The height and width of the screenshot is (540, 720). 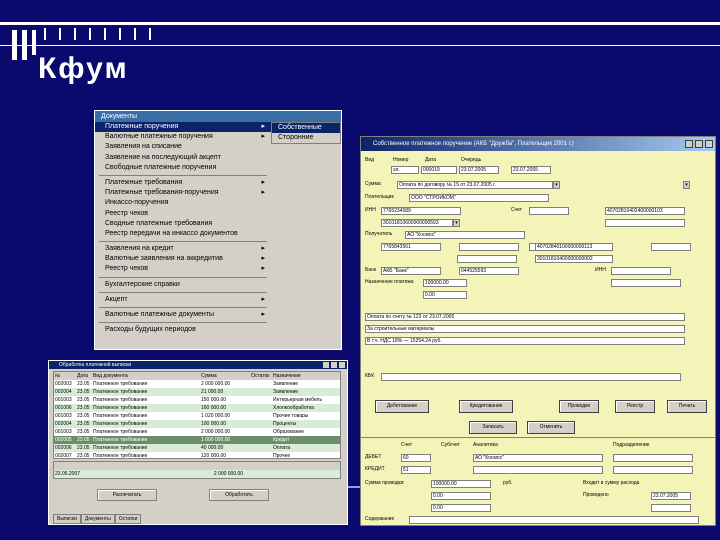 I want to click on menu-item: Валютные платежные документы ▸, so click(x=183, y=315).